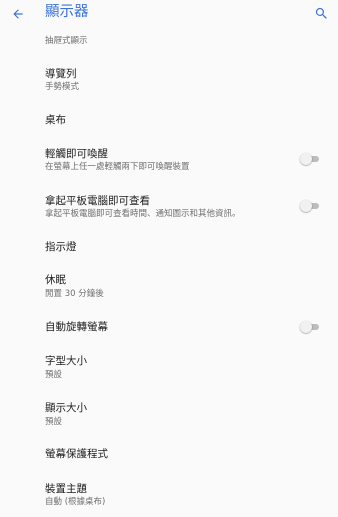 This screenshot has height=517, width=338. I want to click on settings-item-title: 輕觸即可喚醒, so click(76, 154).